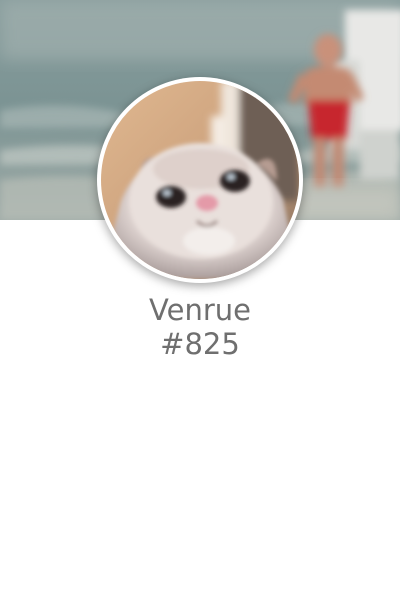 Image resolution: width=400 pixels, height=600 pixels. Describe the element at coordinates (200, 344) in the screenshot. I see `user-tag: #825` at that location.